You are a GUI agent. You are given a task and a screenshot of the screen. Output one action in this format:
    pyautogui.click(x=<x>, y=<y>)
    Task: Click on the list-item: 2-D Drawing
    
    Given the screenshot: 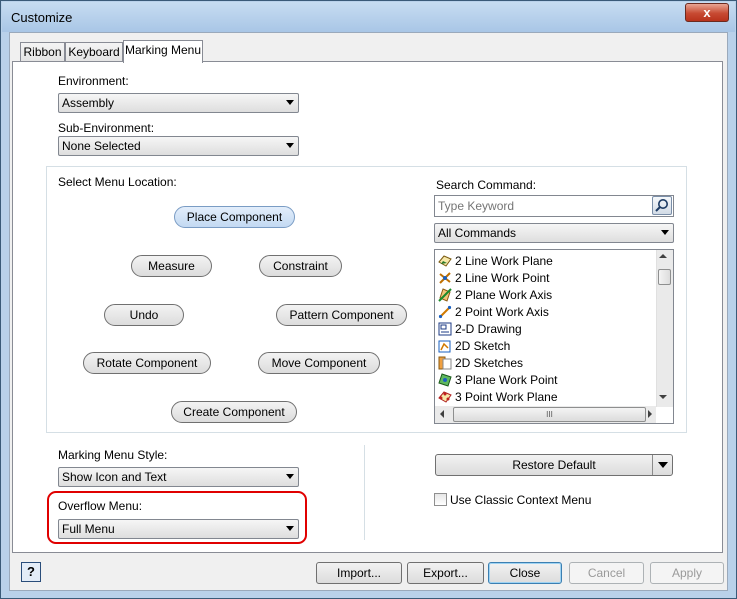 What is the action you would take?
    pyautogui.click(x=480, y=329)
    